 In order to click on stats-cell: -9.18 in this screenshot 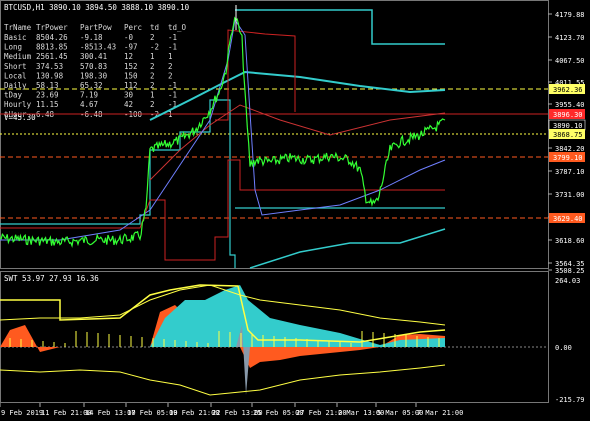, I will do `click(91, 37)`.